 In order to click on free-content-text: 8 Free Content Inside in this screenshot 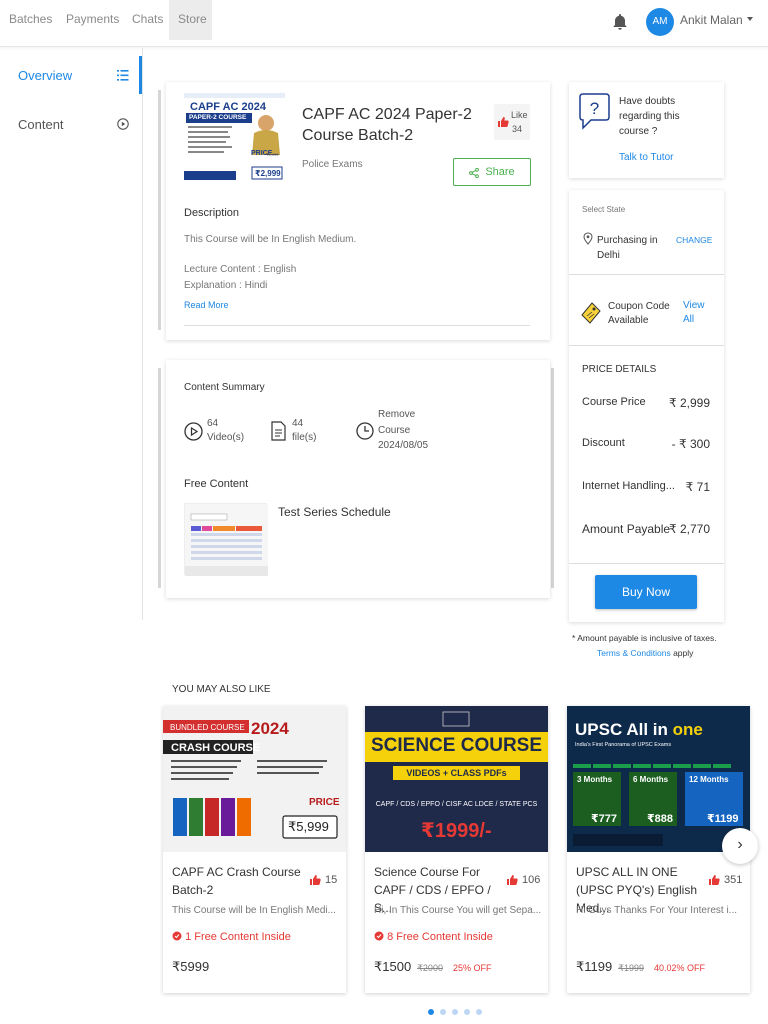, I will do `click(440, 937)`.